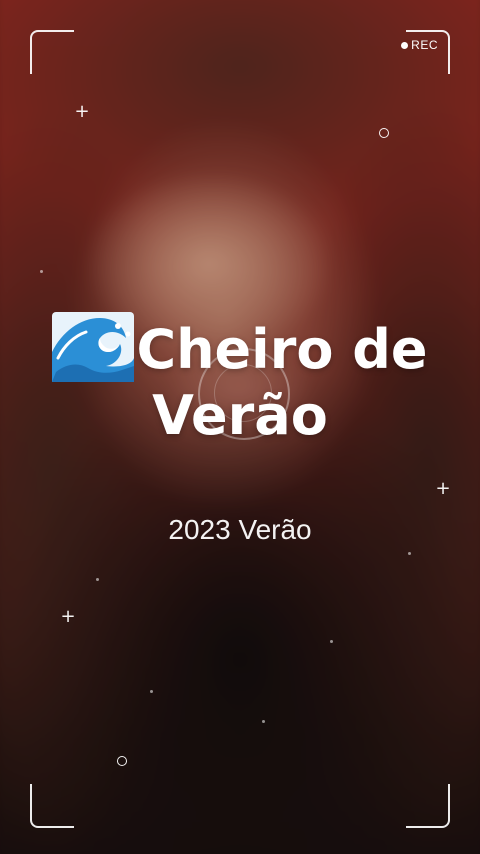 The height and width of the screenshot is (854, 480). I want to click on story-subtitle: 2023 Verão, so click(240, 529).